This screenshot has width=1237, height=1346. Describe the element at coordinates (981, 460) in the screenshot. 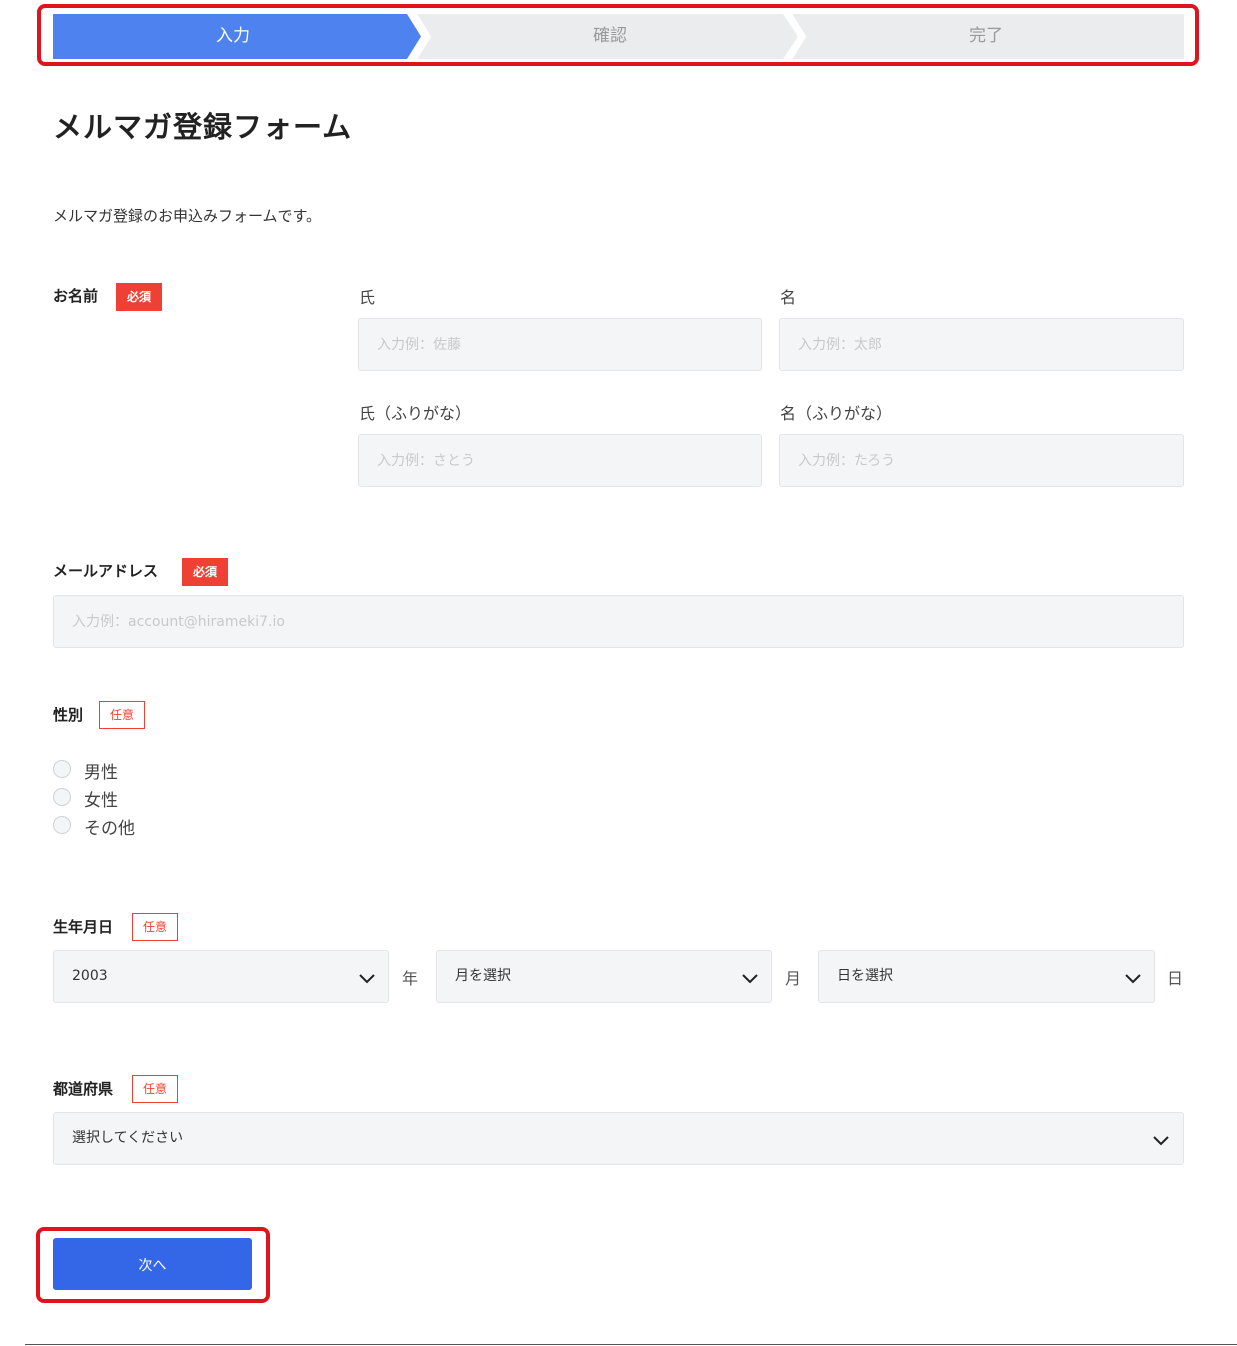

I see `first-name-kana-input` at that location.